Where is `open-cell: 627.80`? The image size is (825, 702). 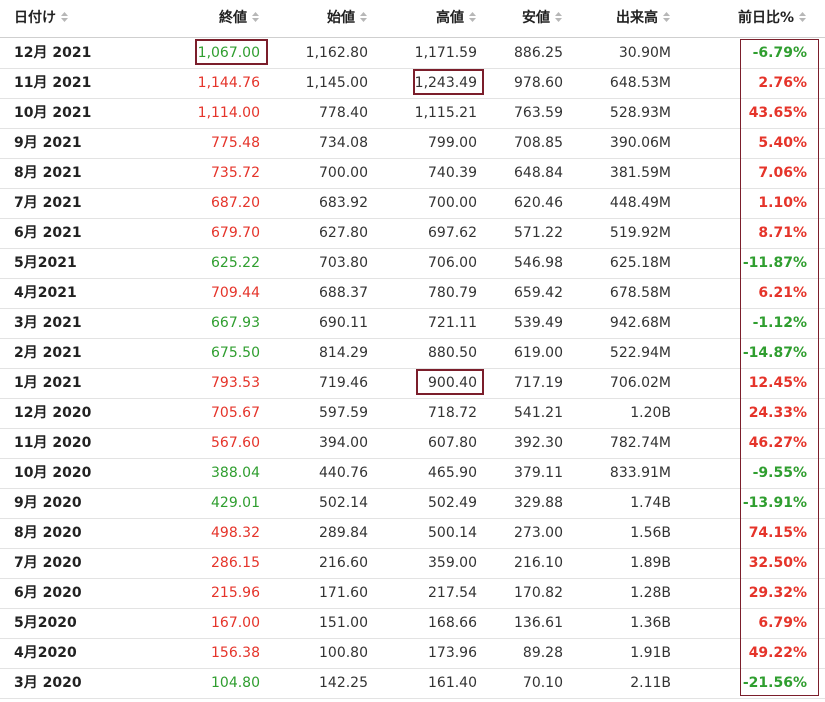
open-cell: 627.80 is located at coordinates (343, 233).